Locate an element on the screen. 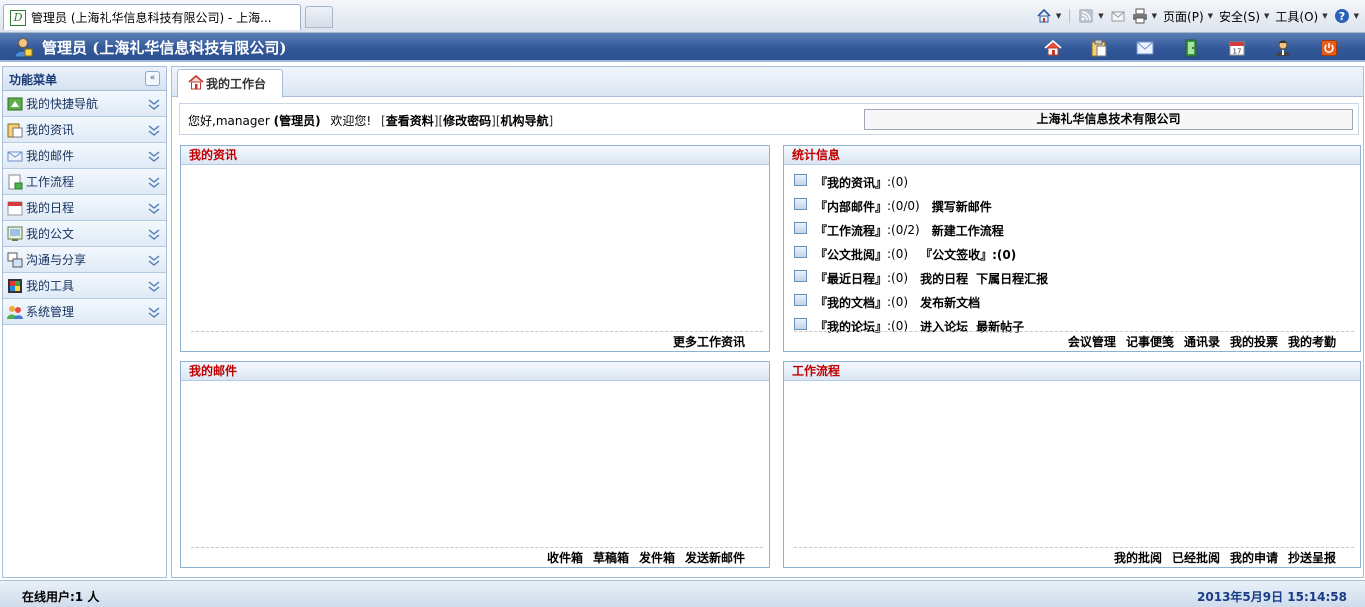 The height and width of the screenshot is (607, 1365). stat-action-link: 我的日程 is located at coordinates (944, 278).